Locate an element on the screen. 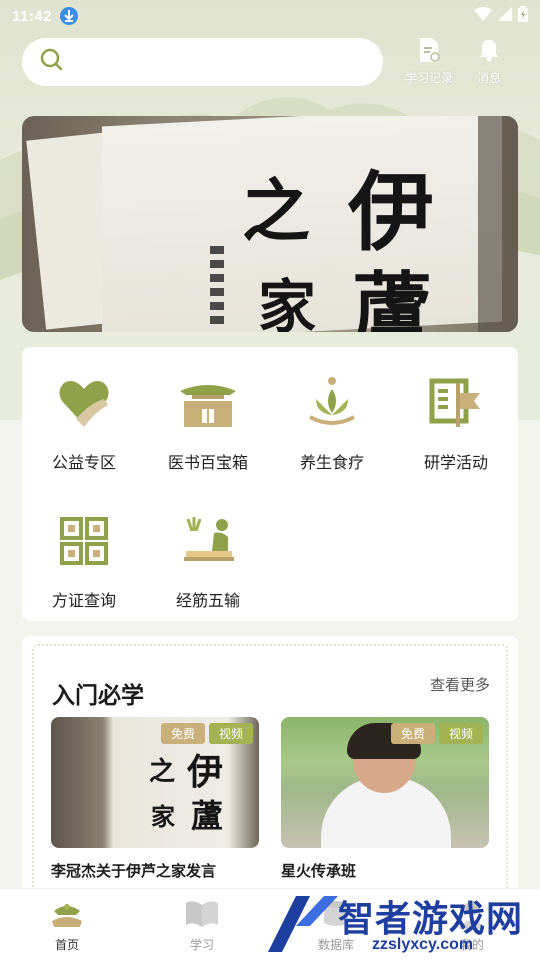 The image size is (540, 960). thumbnail-char: 家 is located at coordinates (163, 816).